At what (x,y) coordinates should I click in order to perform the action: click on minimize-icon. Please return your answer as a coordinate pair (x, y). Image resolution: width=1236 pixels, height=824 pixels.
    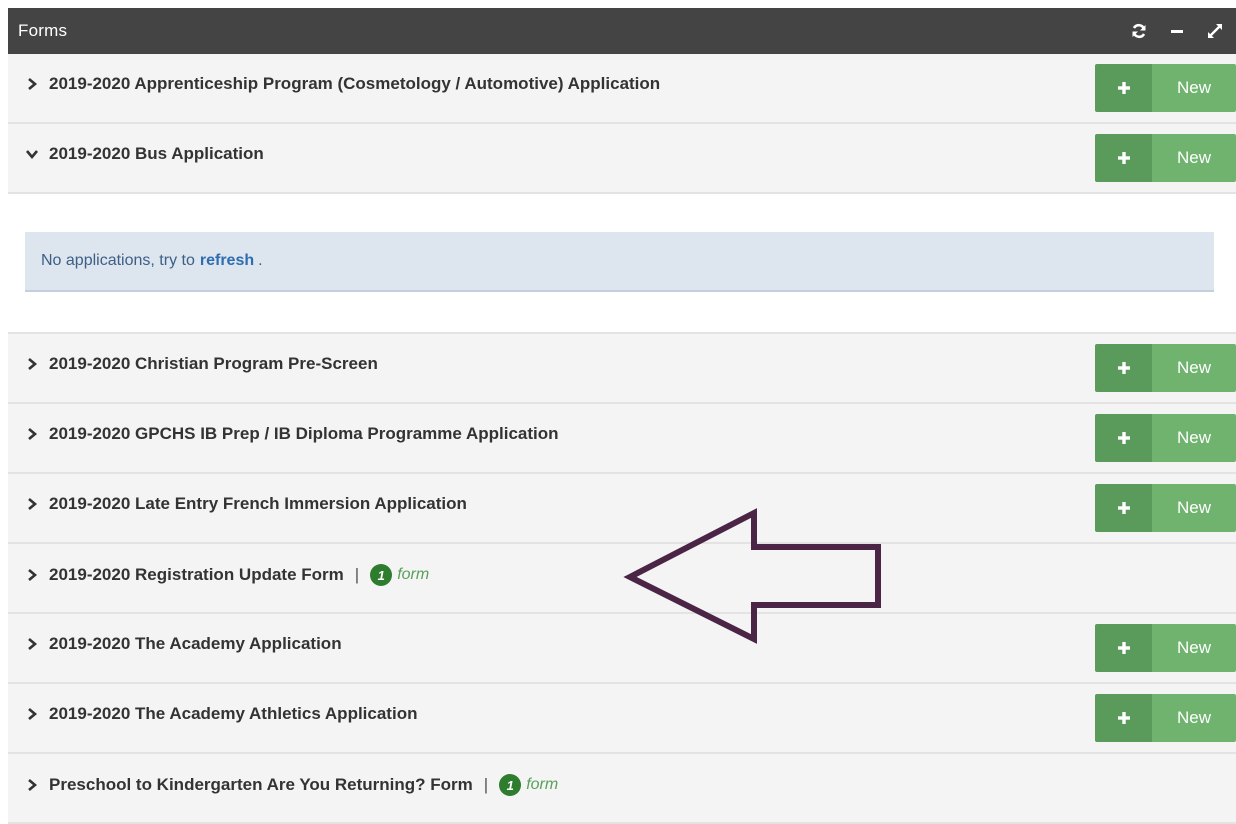
    Looking at the image, I should click on (1177, 31).